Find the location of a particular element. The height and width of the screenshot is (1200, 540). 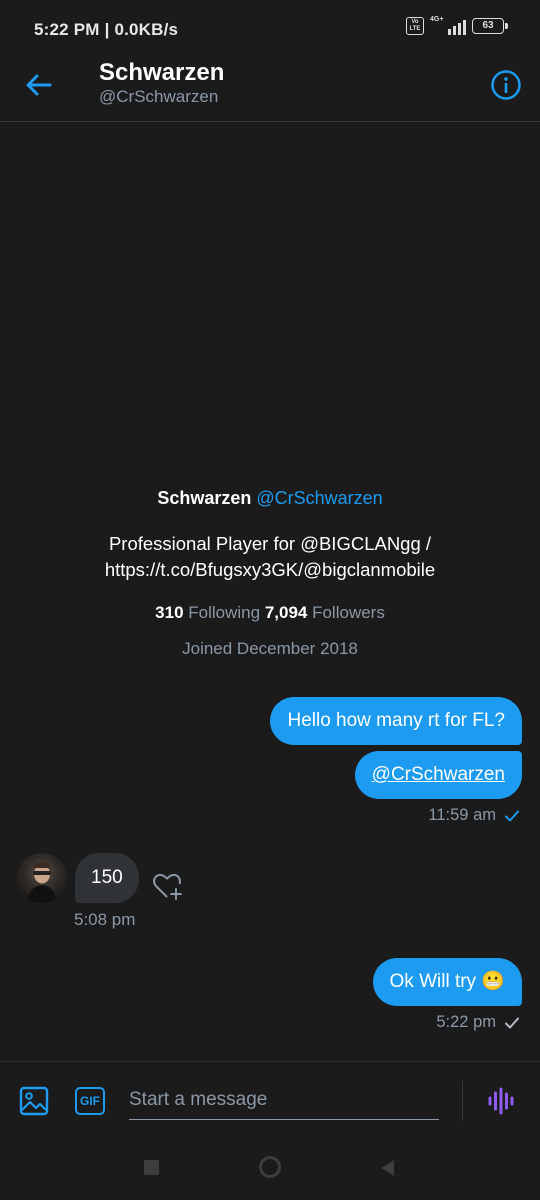

recents-icon is located at coordinates (151, 1167).